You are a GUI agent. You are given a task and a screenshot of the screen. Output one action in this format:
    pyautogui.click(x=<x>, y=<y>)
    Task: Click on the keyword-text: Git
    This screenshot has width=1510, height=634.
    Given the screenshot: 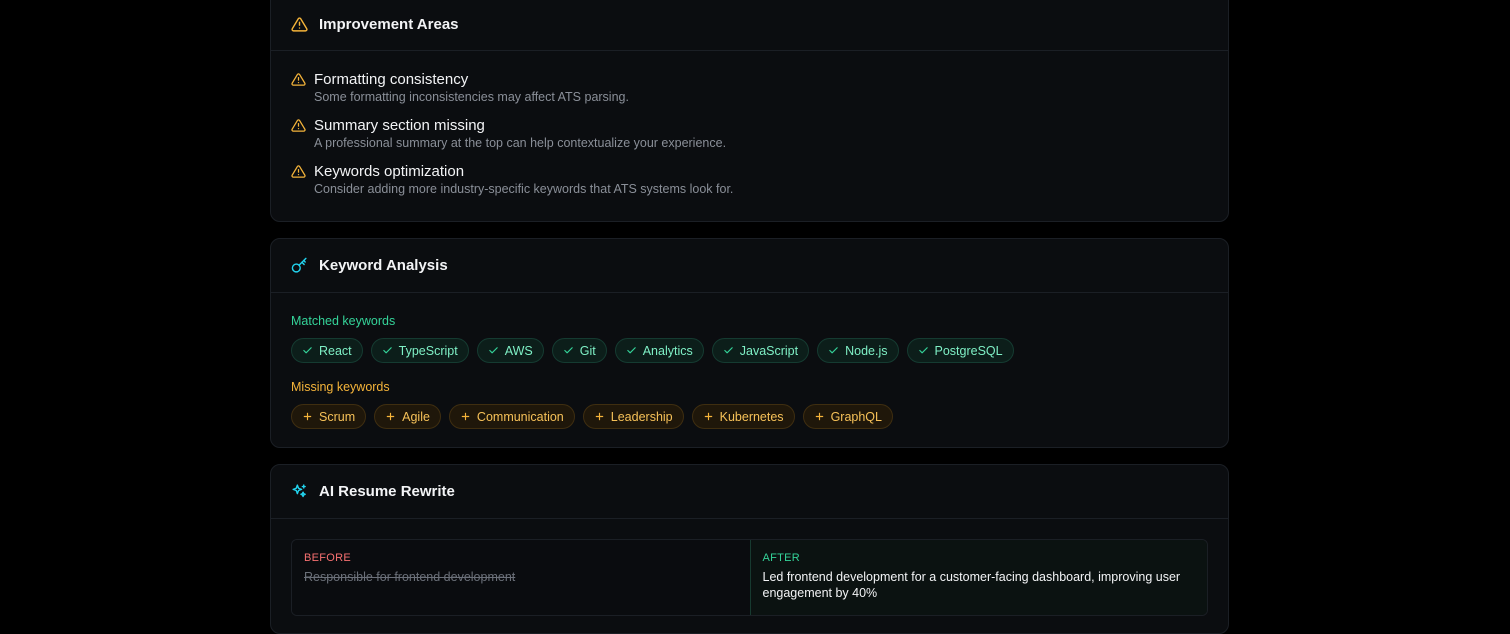 What is the action you would take?
    pyautogui.click(x=587, y=350)
    